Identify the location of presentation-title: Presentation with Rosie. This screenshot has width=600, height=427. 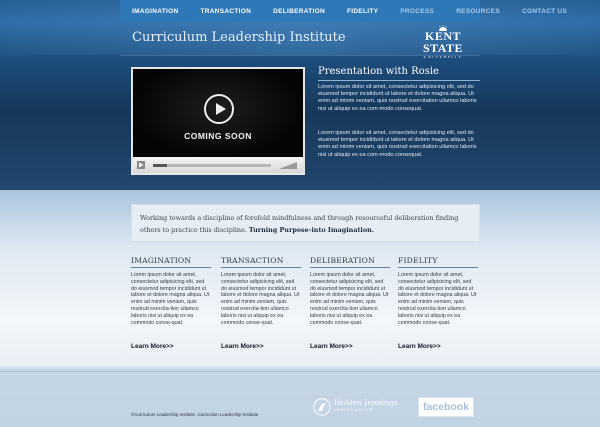
(399, 73).